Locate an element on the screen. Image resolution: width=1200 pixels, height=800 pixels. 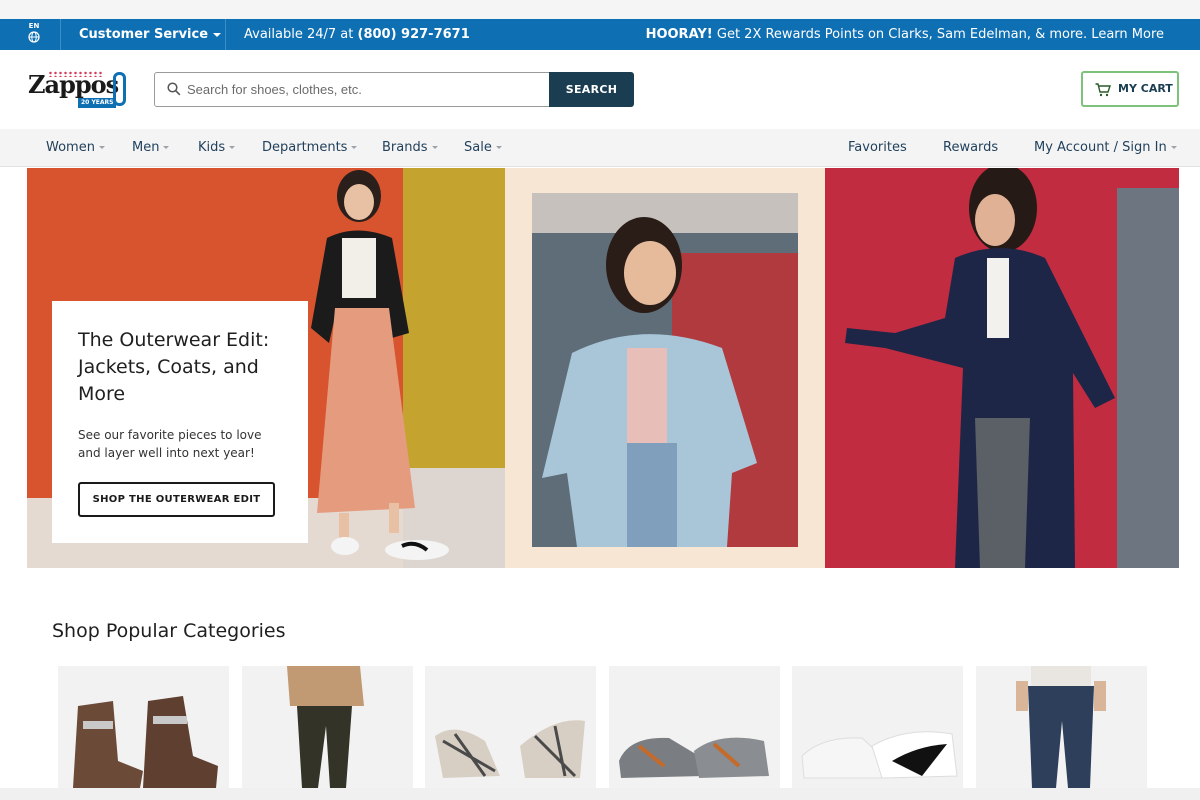
nav-label: Favorites is located at coordinates (877, 147).